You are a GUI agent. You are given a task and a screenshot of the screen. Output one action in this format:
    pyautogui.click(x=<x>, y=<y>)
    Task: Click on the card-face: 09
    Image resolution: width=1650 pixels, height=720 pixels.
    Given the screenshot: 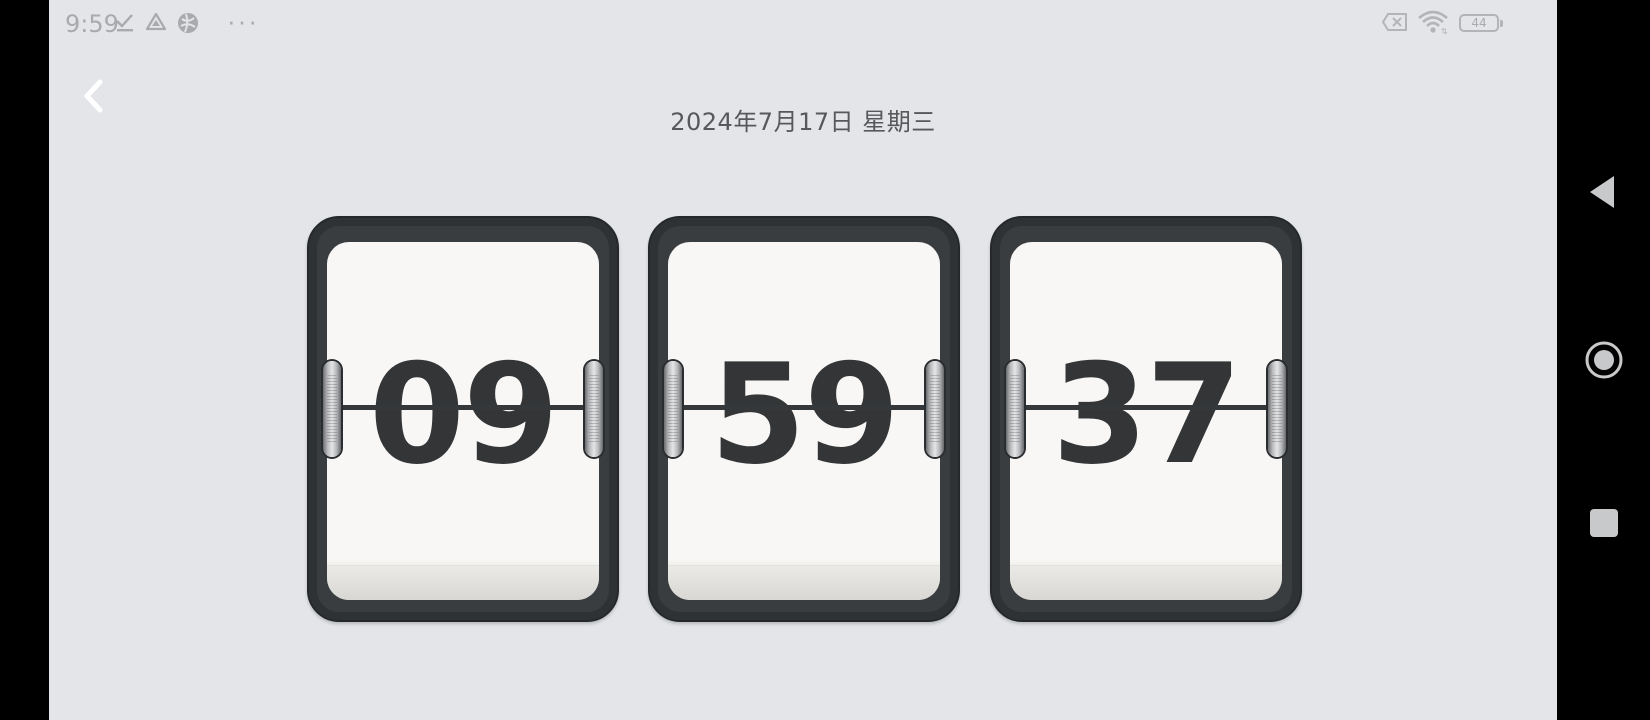 What is the action you would take?
    pyautogui.click(x=463, y=421)
    